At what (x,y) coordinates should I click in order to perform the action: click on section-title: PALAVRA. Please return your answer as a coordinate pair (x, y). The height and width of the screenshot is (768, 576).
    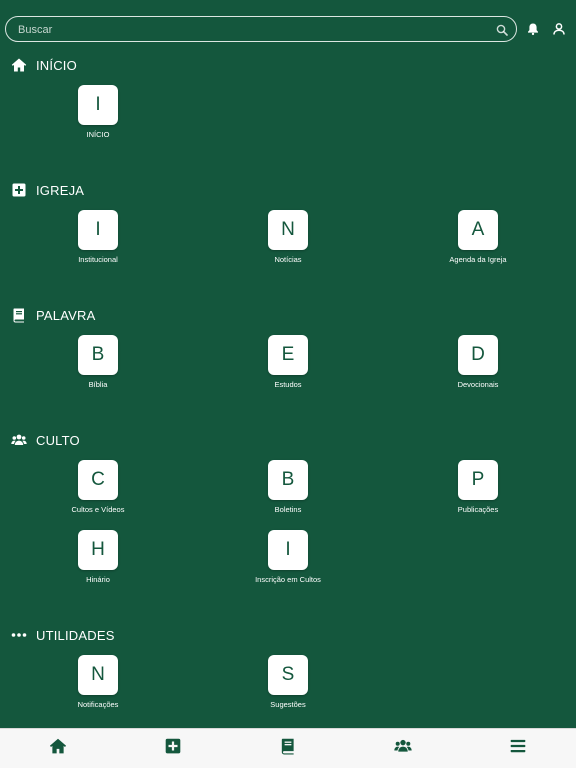
    Looking at the image, I should click on (66, 315).